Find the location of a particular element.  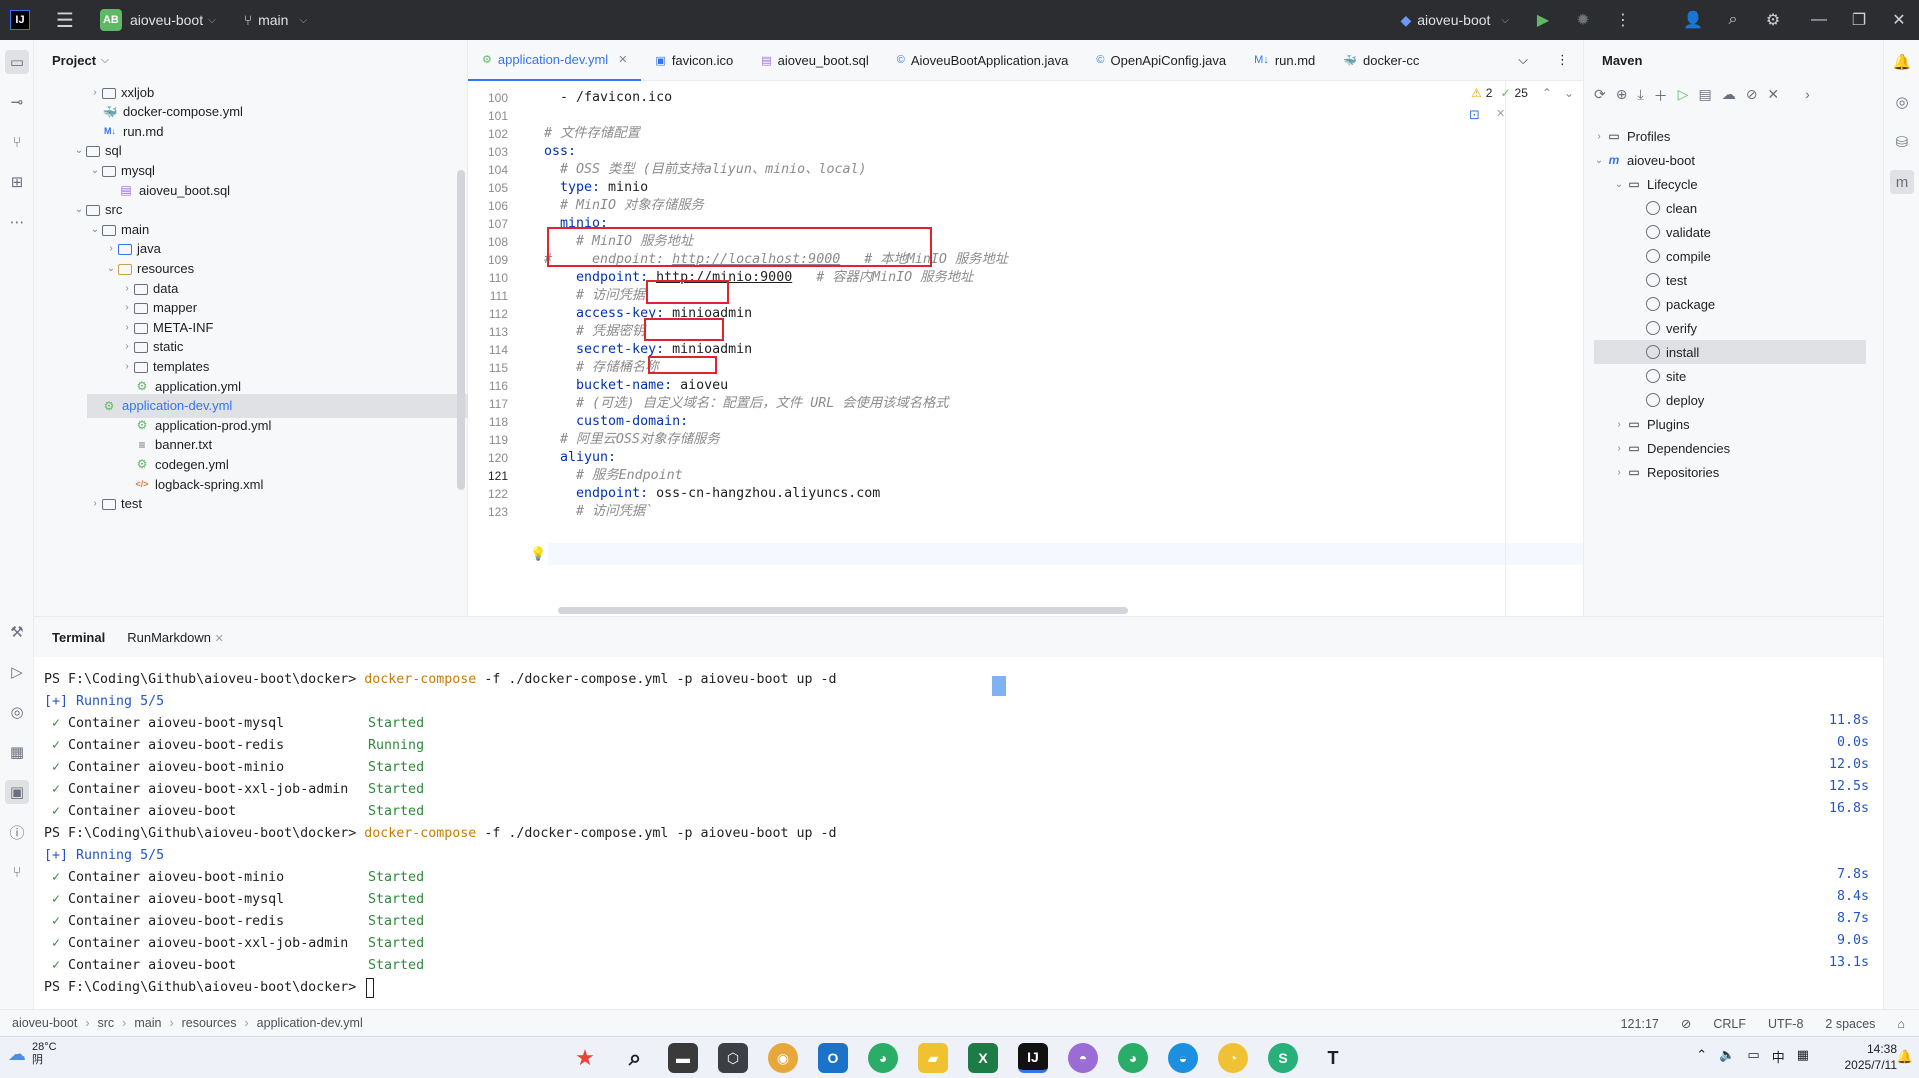

maven-goal: install is located at coordinates (1730, 352).